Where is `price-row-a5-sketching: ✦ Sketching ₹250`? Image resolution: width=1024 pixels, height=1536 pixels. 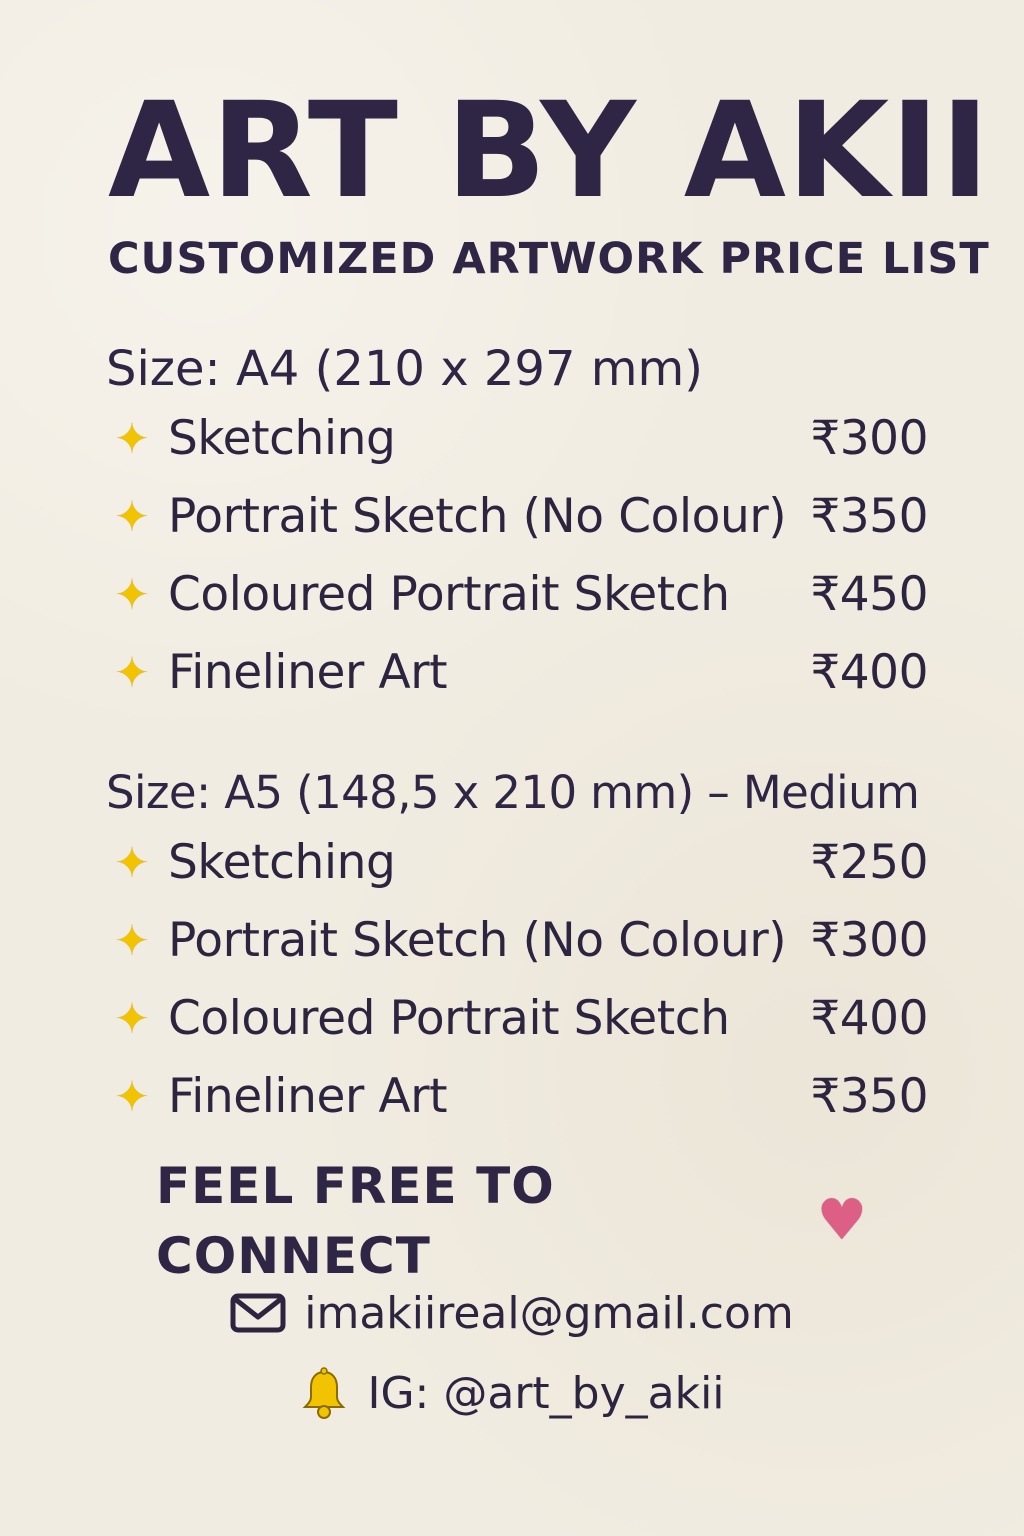 price-row-a5-sketching: ✦ Sketching ₹250 is located at coordinates (517, 863).